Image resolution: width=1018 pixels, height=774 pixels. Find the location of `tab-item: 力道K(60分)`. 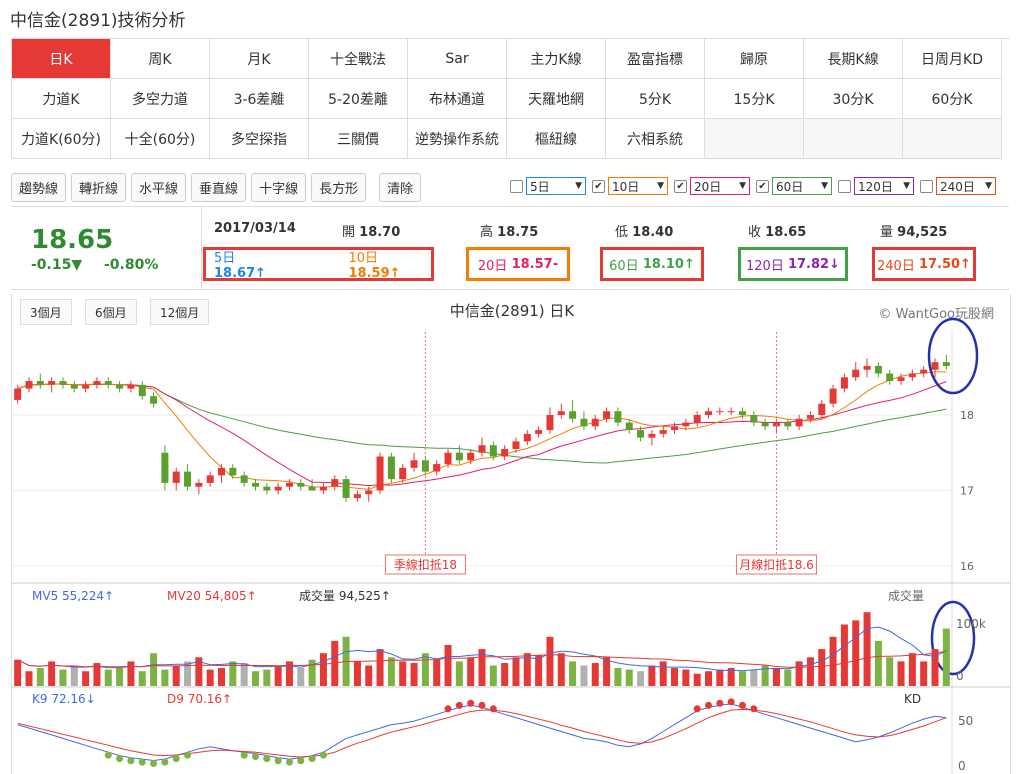

tab-item: 力道K(60分) is located at coordinates (61, 139).